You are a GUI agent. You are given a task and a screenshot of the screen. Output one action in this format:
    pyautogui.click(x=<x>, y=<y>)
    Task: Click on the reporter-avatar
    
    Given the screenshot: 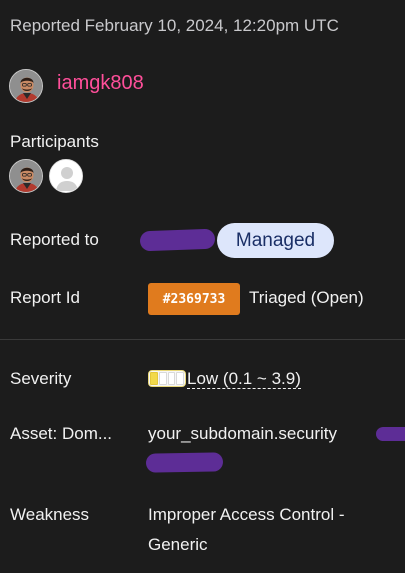 What is the action you would take?
    pyautogui.click(x=26, y=86)
    